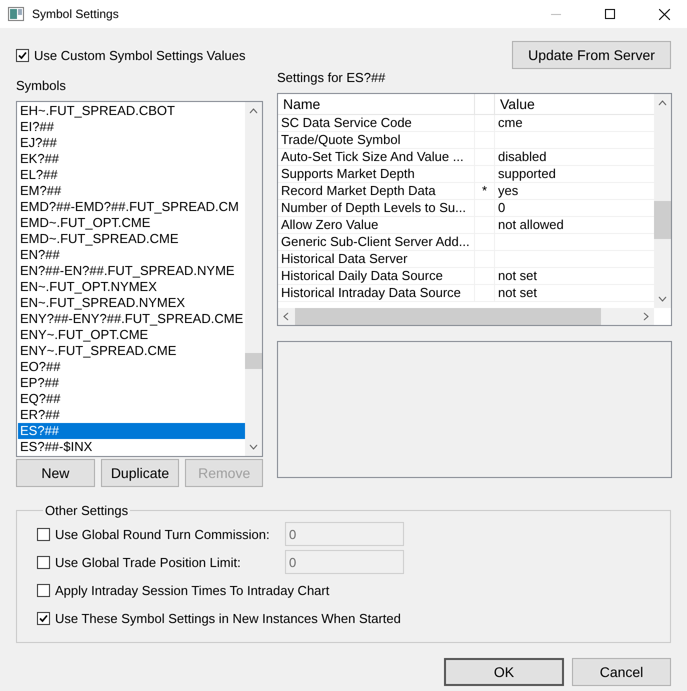 The image size is (687, 691). I want to click on list-item: ES?##, so click(131, 431).